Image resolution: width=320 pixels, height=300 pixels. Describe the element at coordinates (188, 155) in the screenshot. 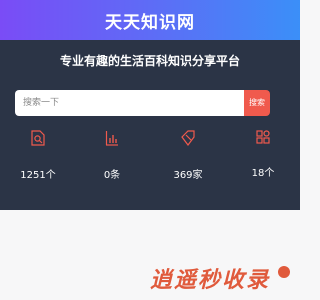

I see `stat-companies: 369家` at that location.